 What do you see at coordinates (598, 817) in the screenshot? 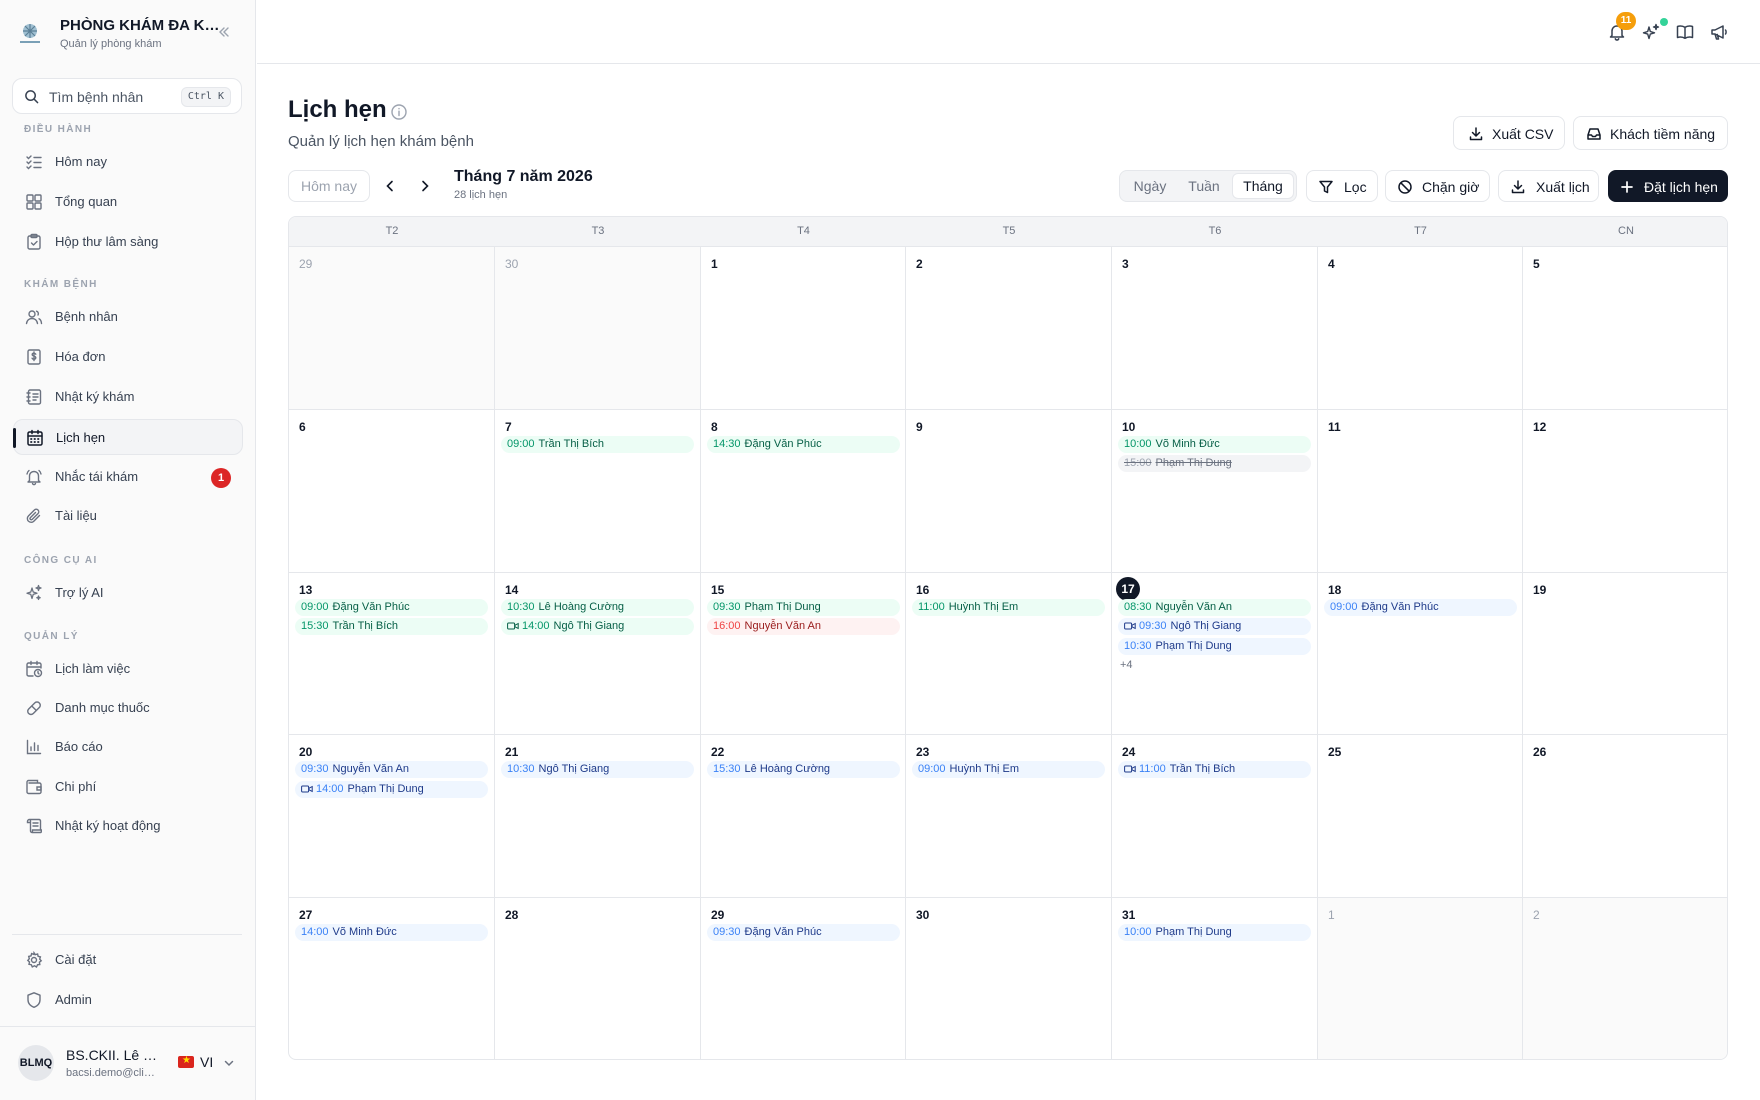
I see `calendar-day-cell: 21 10:30 Ngô Thị Giang` at bounding box center [598, 817].